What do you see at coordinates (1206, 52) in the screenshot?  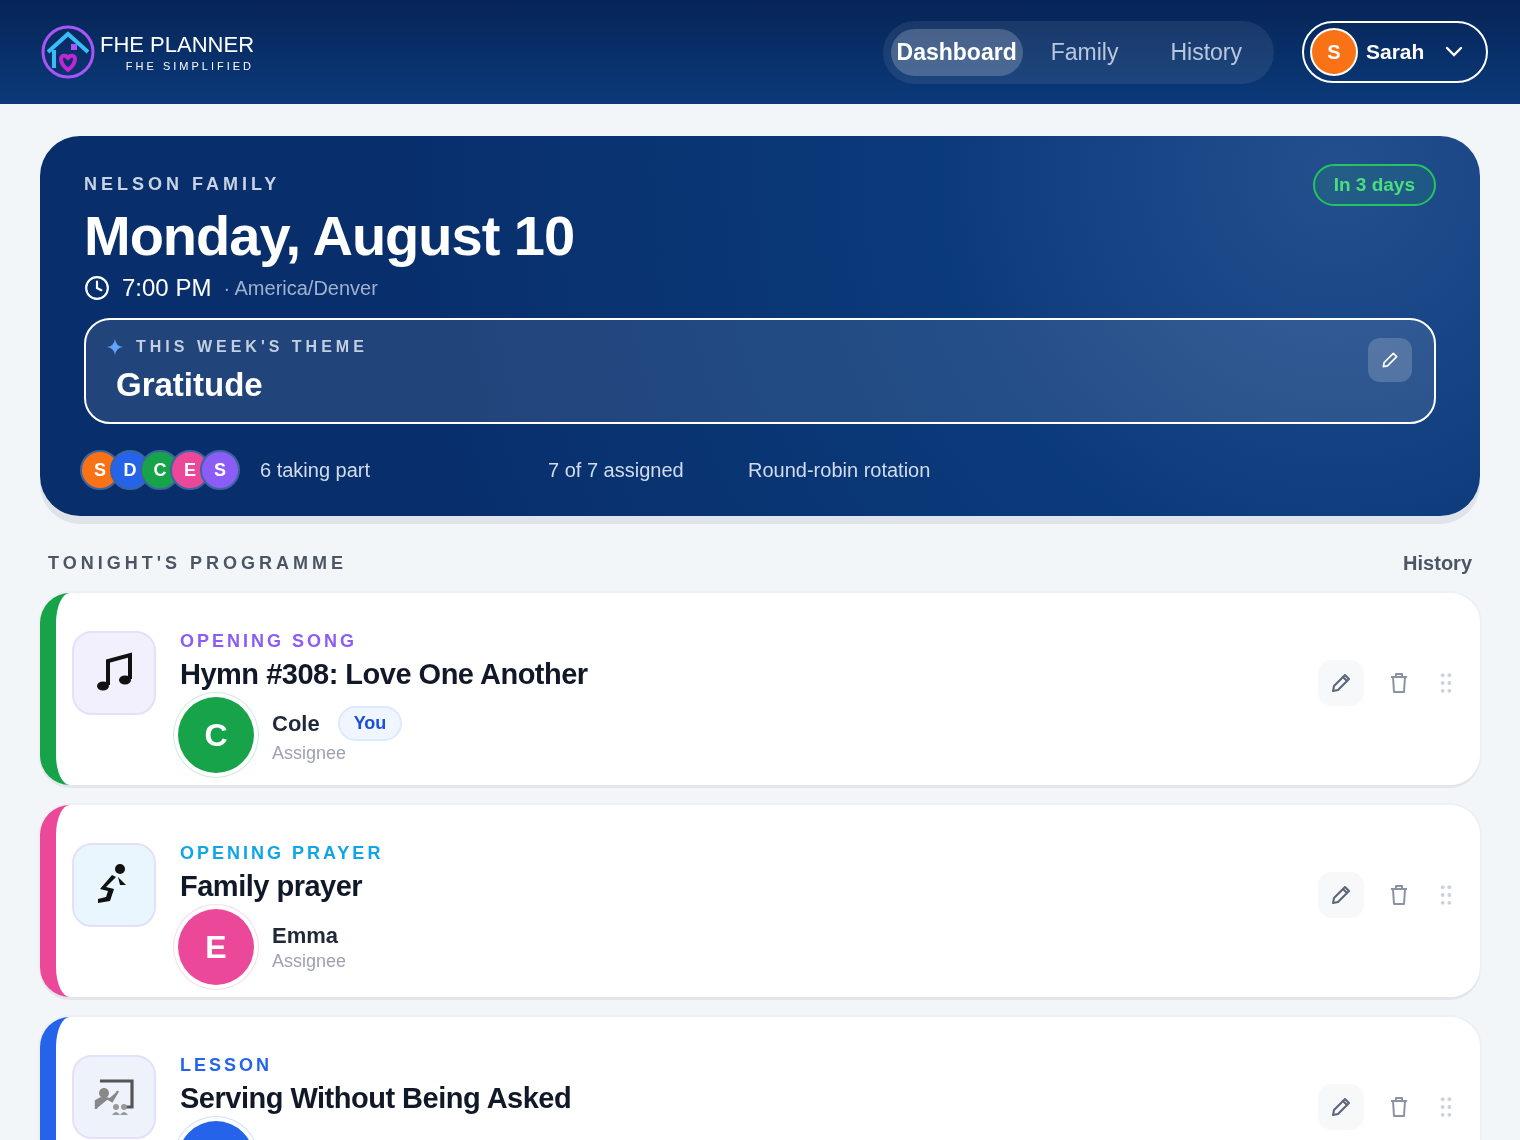 I see `nav-tab: History` at bounding box center [1206, 52].